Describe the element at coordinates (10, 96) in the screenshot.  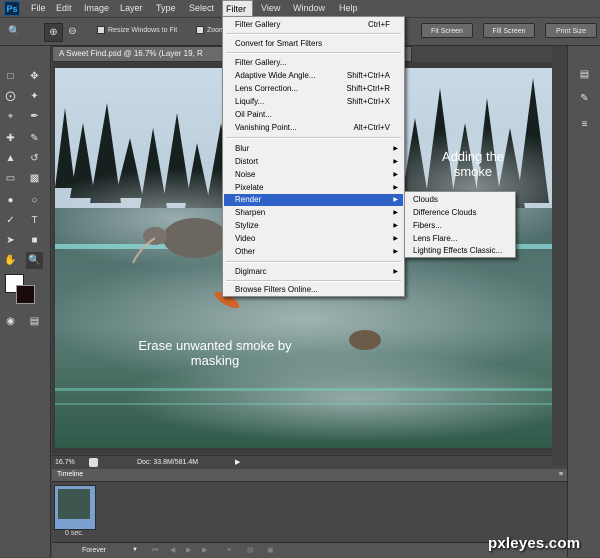
I see `lasso-tool-icon: ⨀` at that location.